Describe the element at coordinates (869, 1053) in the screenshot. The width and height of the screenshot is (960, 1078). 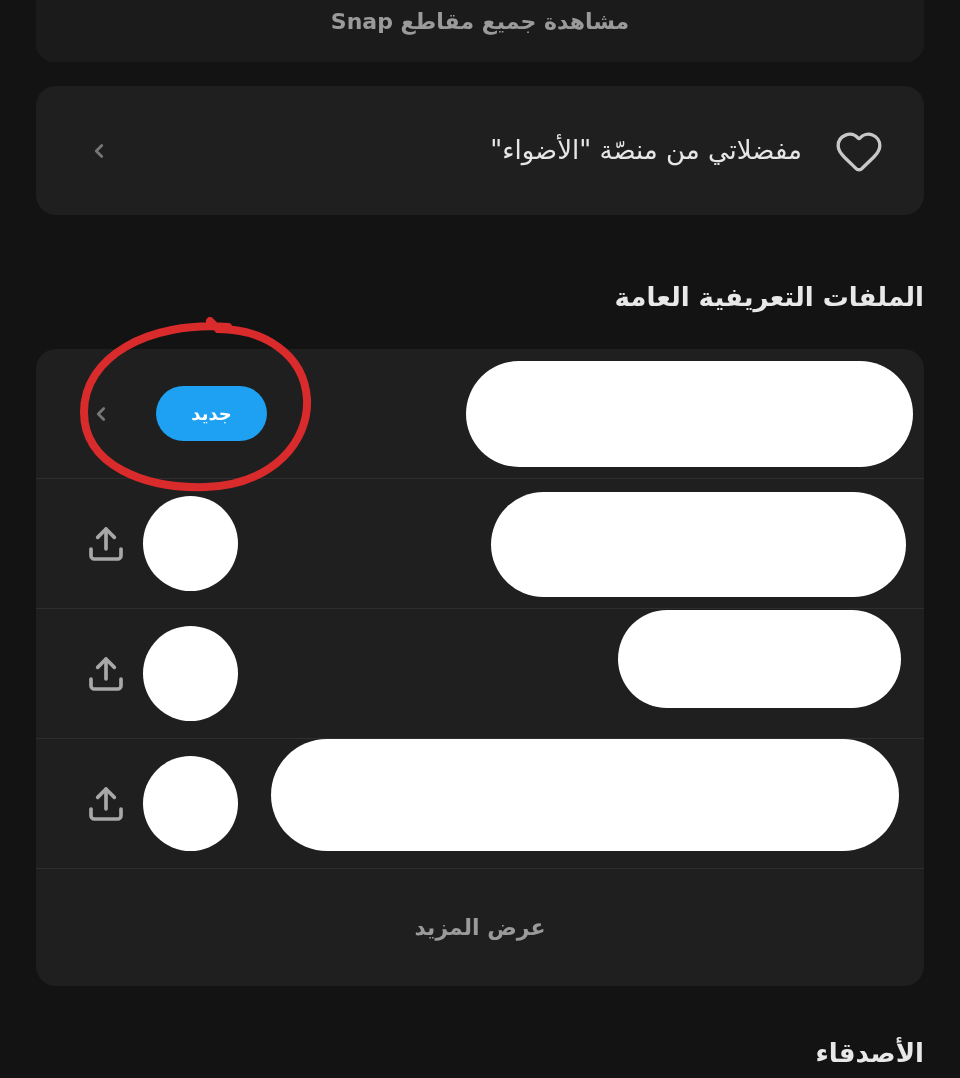
I see `section-heading: الأصدقاء` at that location.